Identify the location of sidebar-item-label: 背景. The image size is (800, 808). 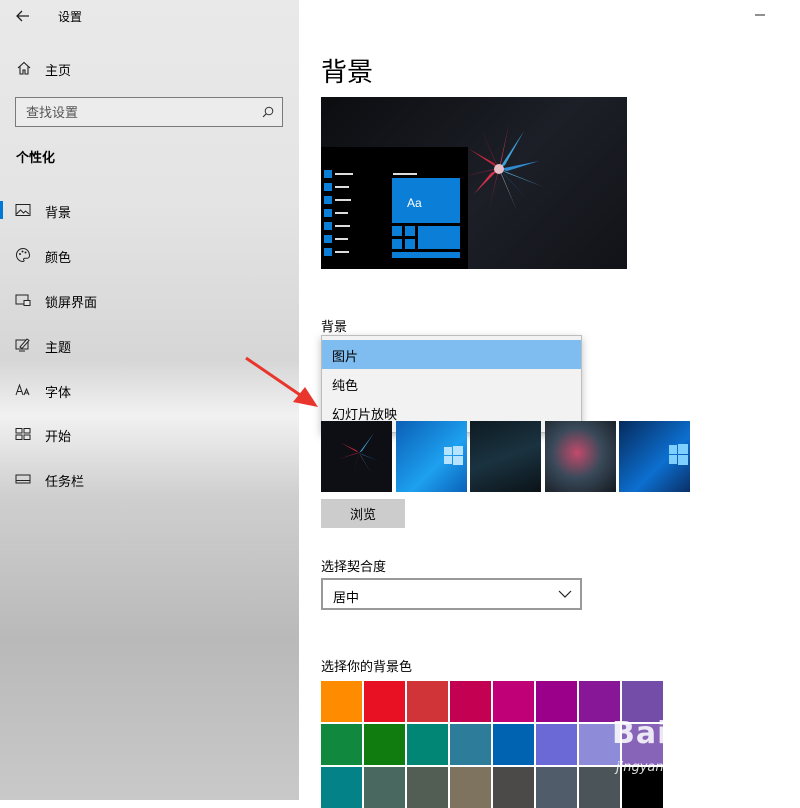
(58, 213).